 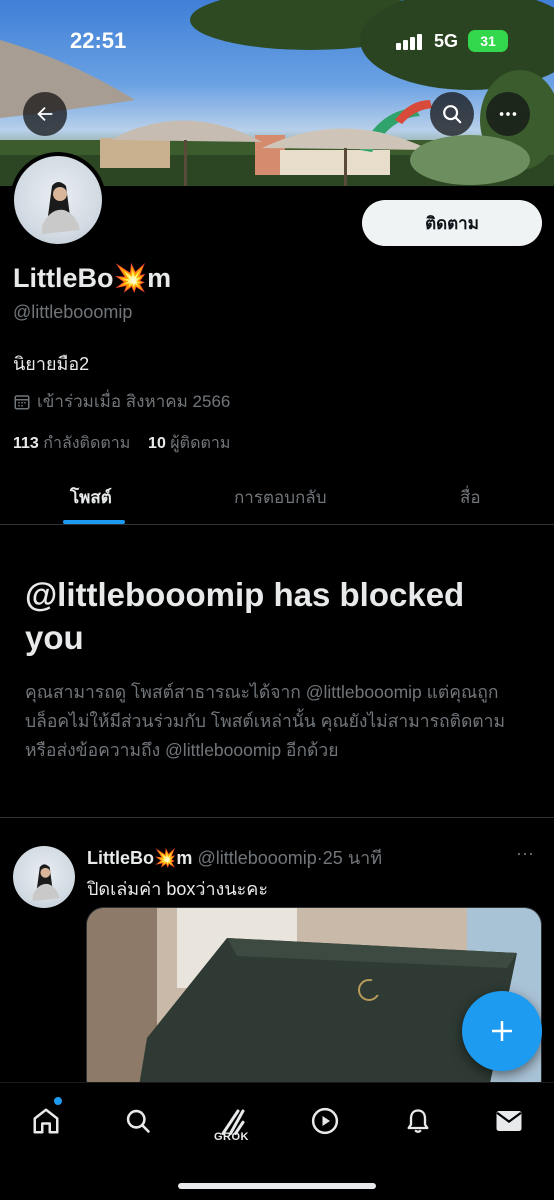 I want to click on notification-dot, so click(x=58, y=1101).